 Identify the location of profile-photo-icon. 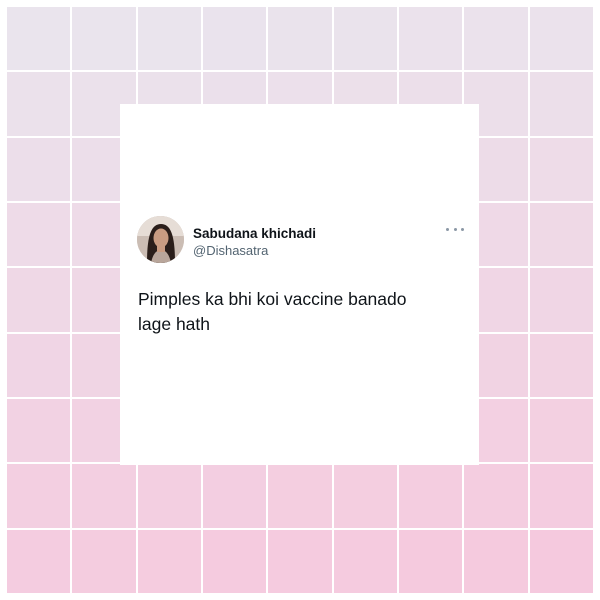
(160, 239).